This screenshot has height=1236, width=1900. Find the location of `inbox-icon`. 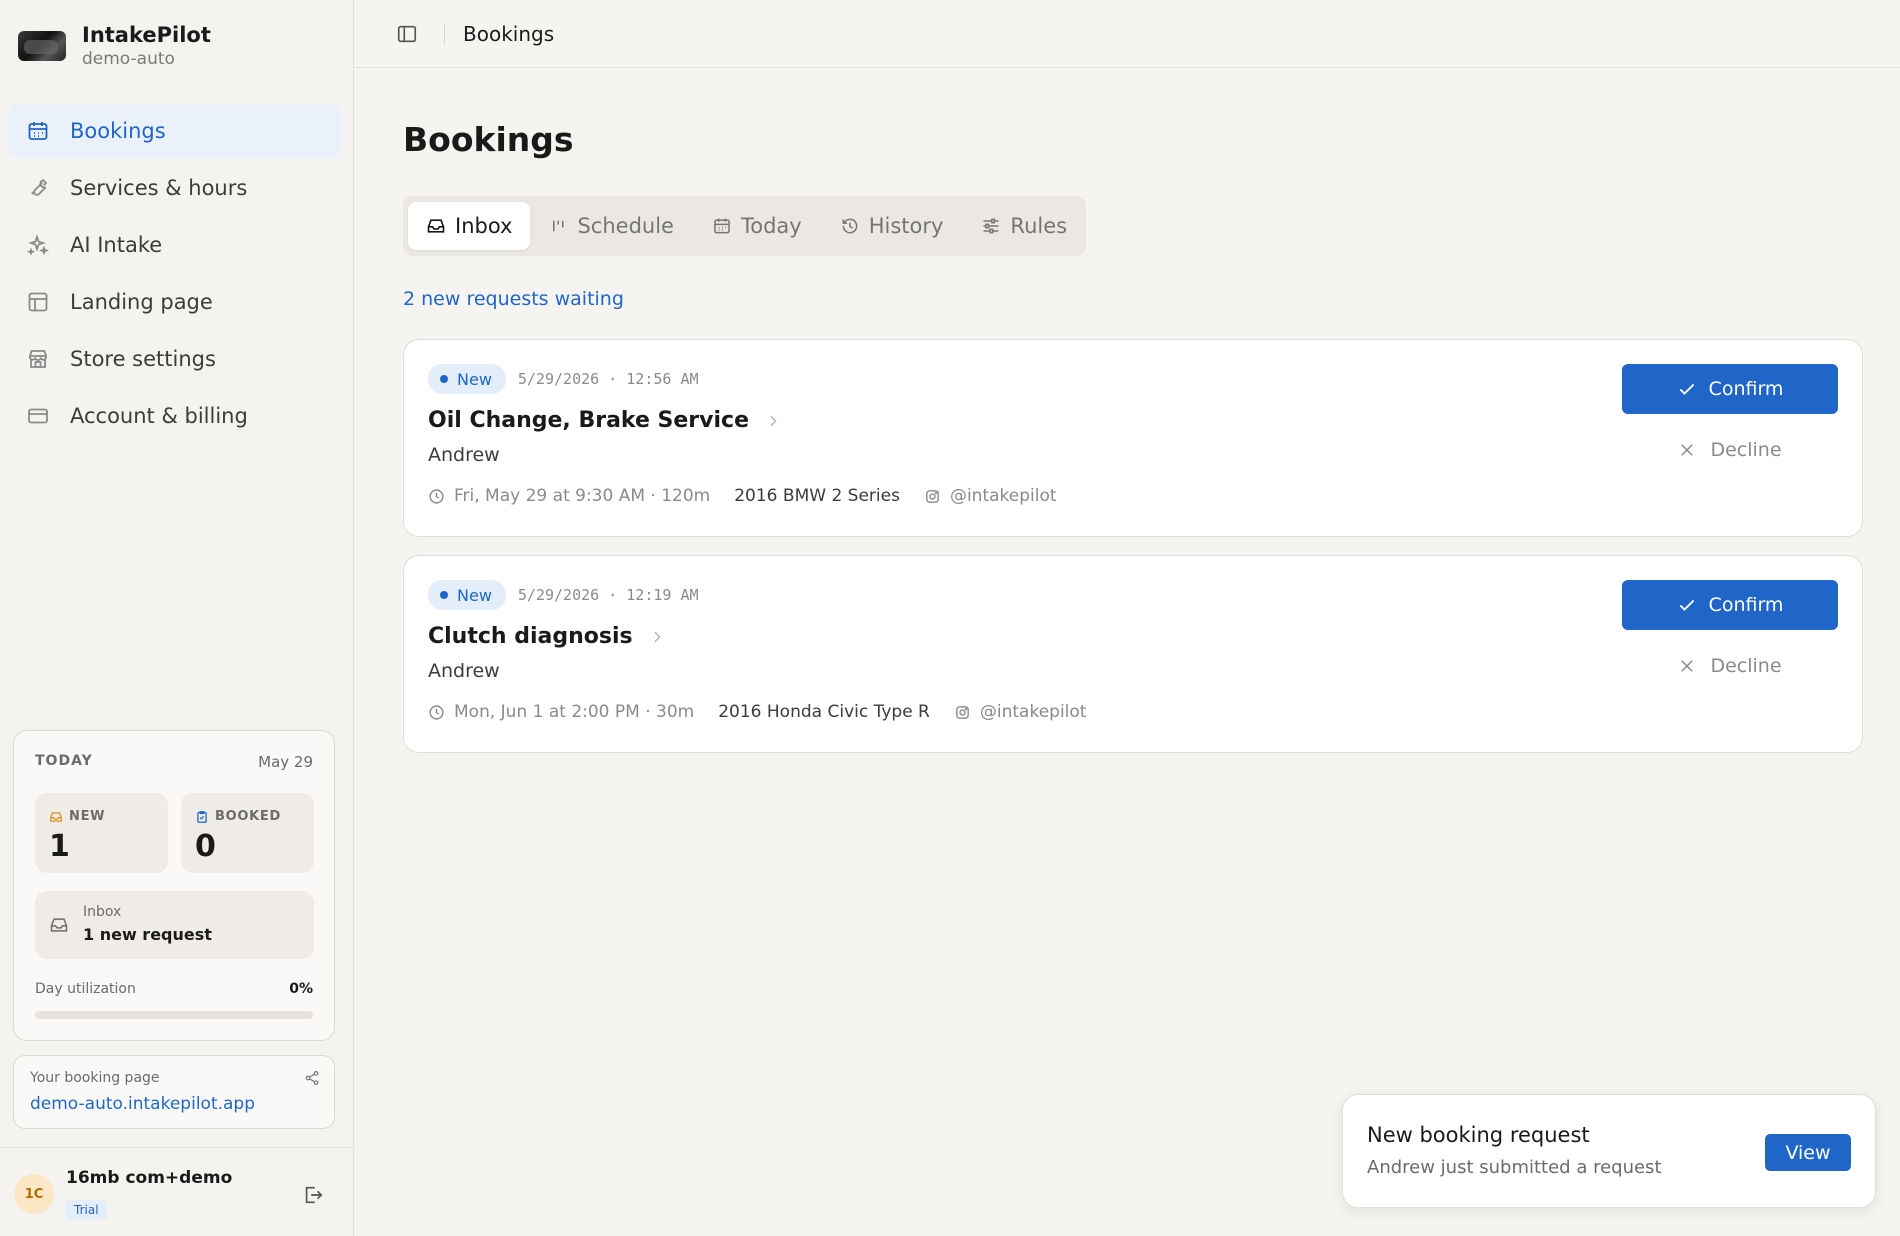

inbox-icon is located at coordinates (59, 817).